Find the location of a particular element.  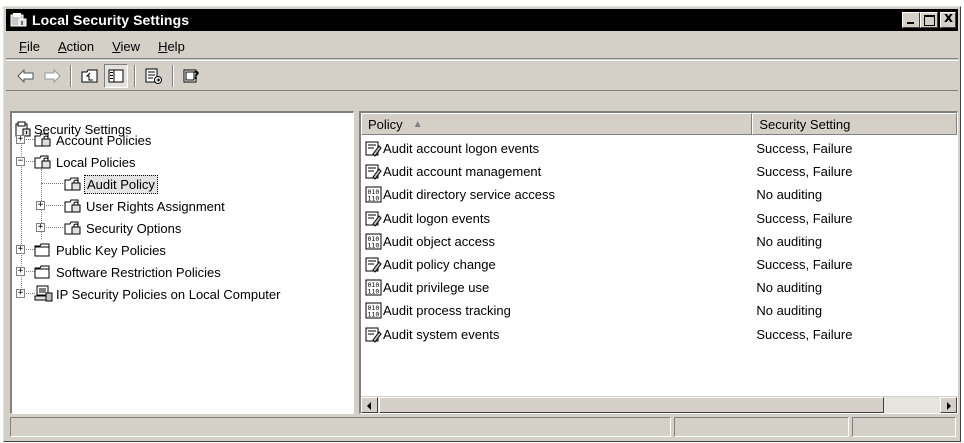

menu-bar: File Action View Help is located at coordinates (482, 46).